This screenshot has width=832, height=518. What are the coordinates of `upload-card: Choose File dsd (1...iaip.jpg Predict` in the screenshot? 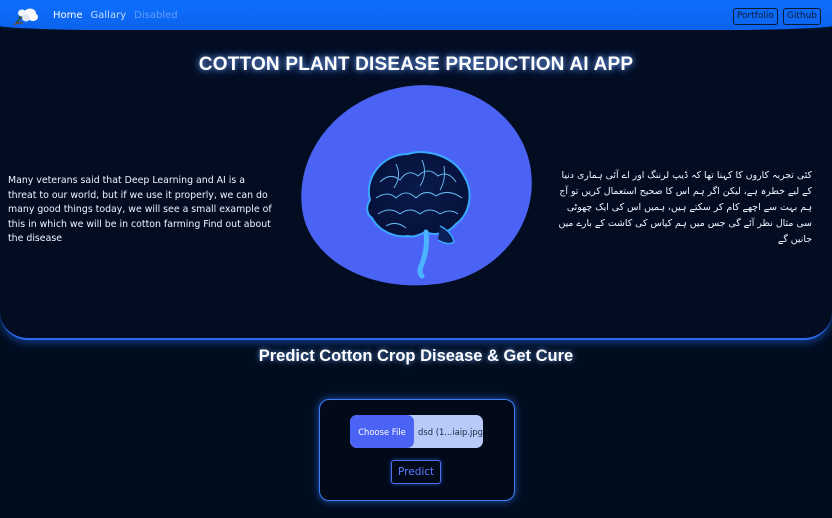 It's located at (417, 450).